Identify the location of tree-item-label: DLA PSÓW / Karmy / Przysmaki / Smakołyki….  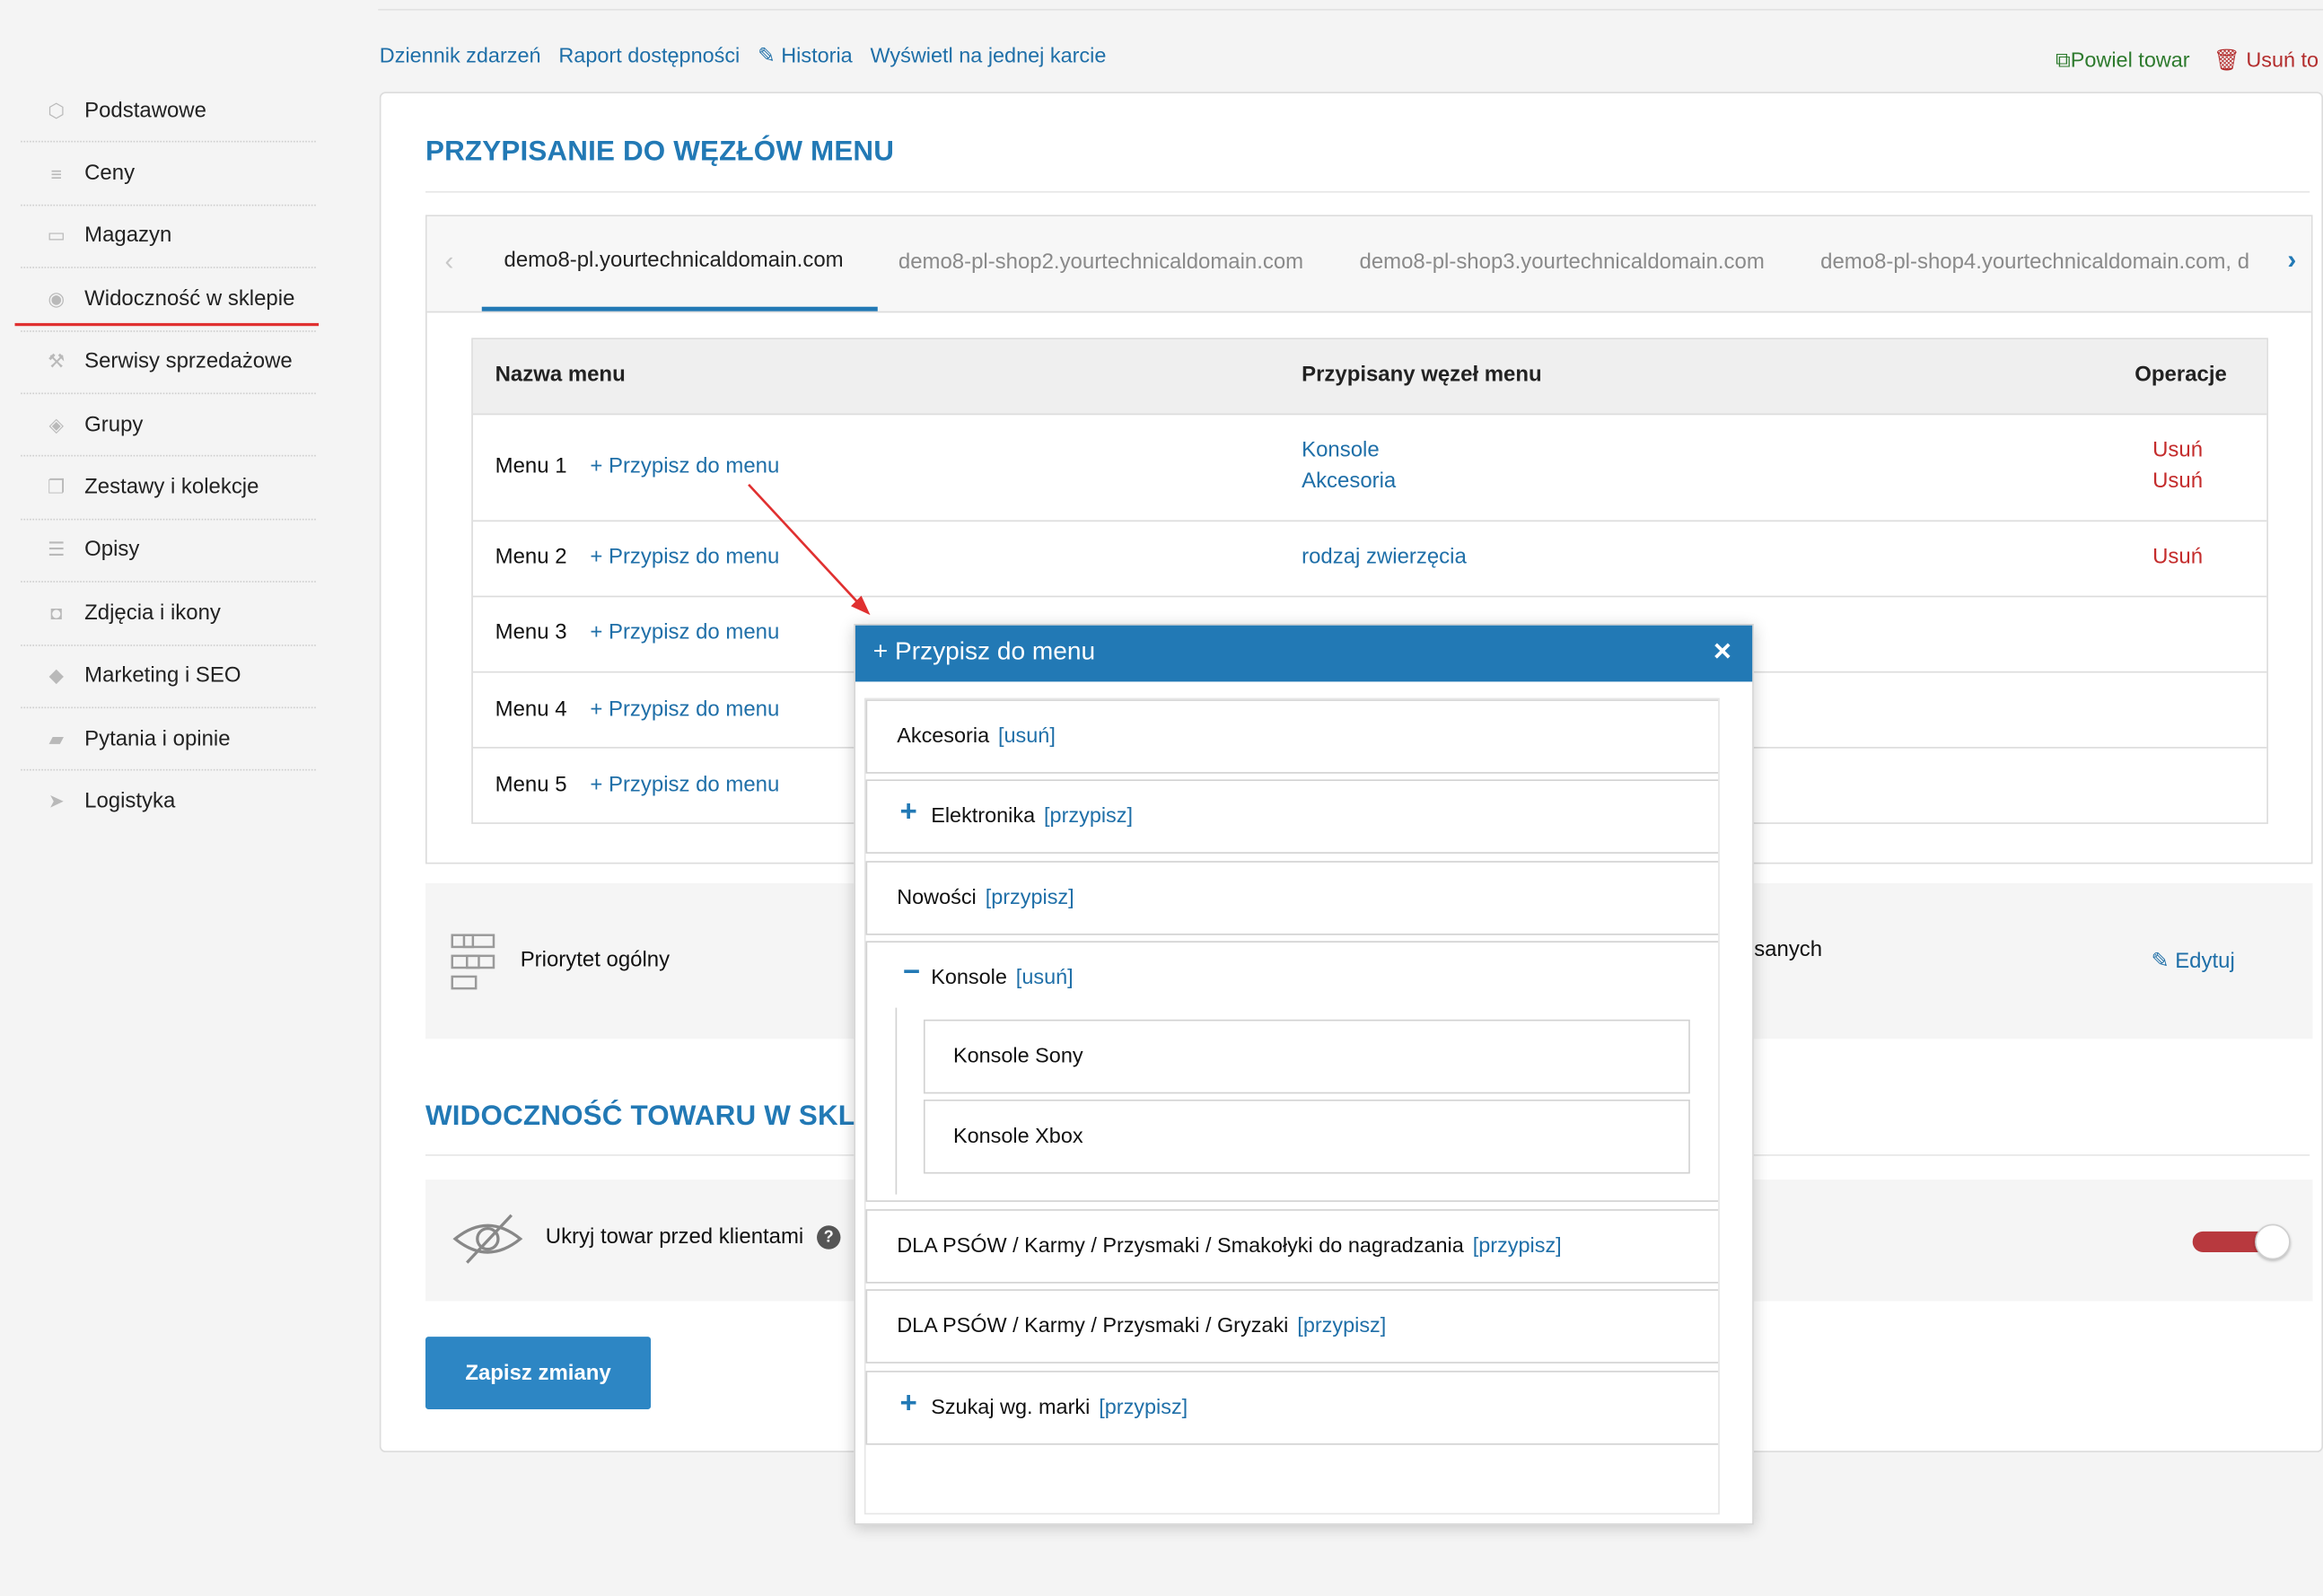
(1229, 1246).